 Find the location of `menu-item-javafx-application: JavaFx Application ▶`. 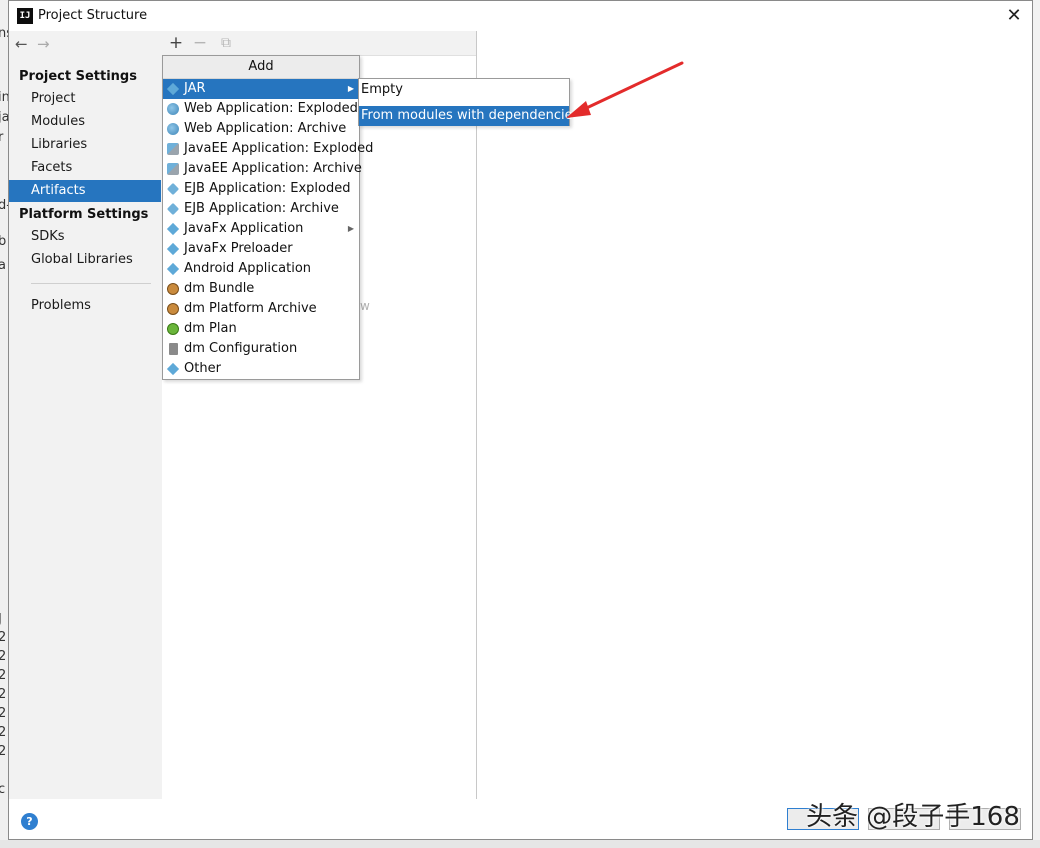

menu-item-javafx-application: JavaFx Application ▶ is located at coordinates (261, 229).